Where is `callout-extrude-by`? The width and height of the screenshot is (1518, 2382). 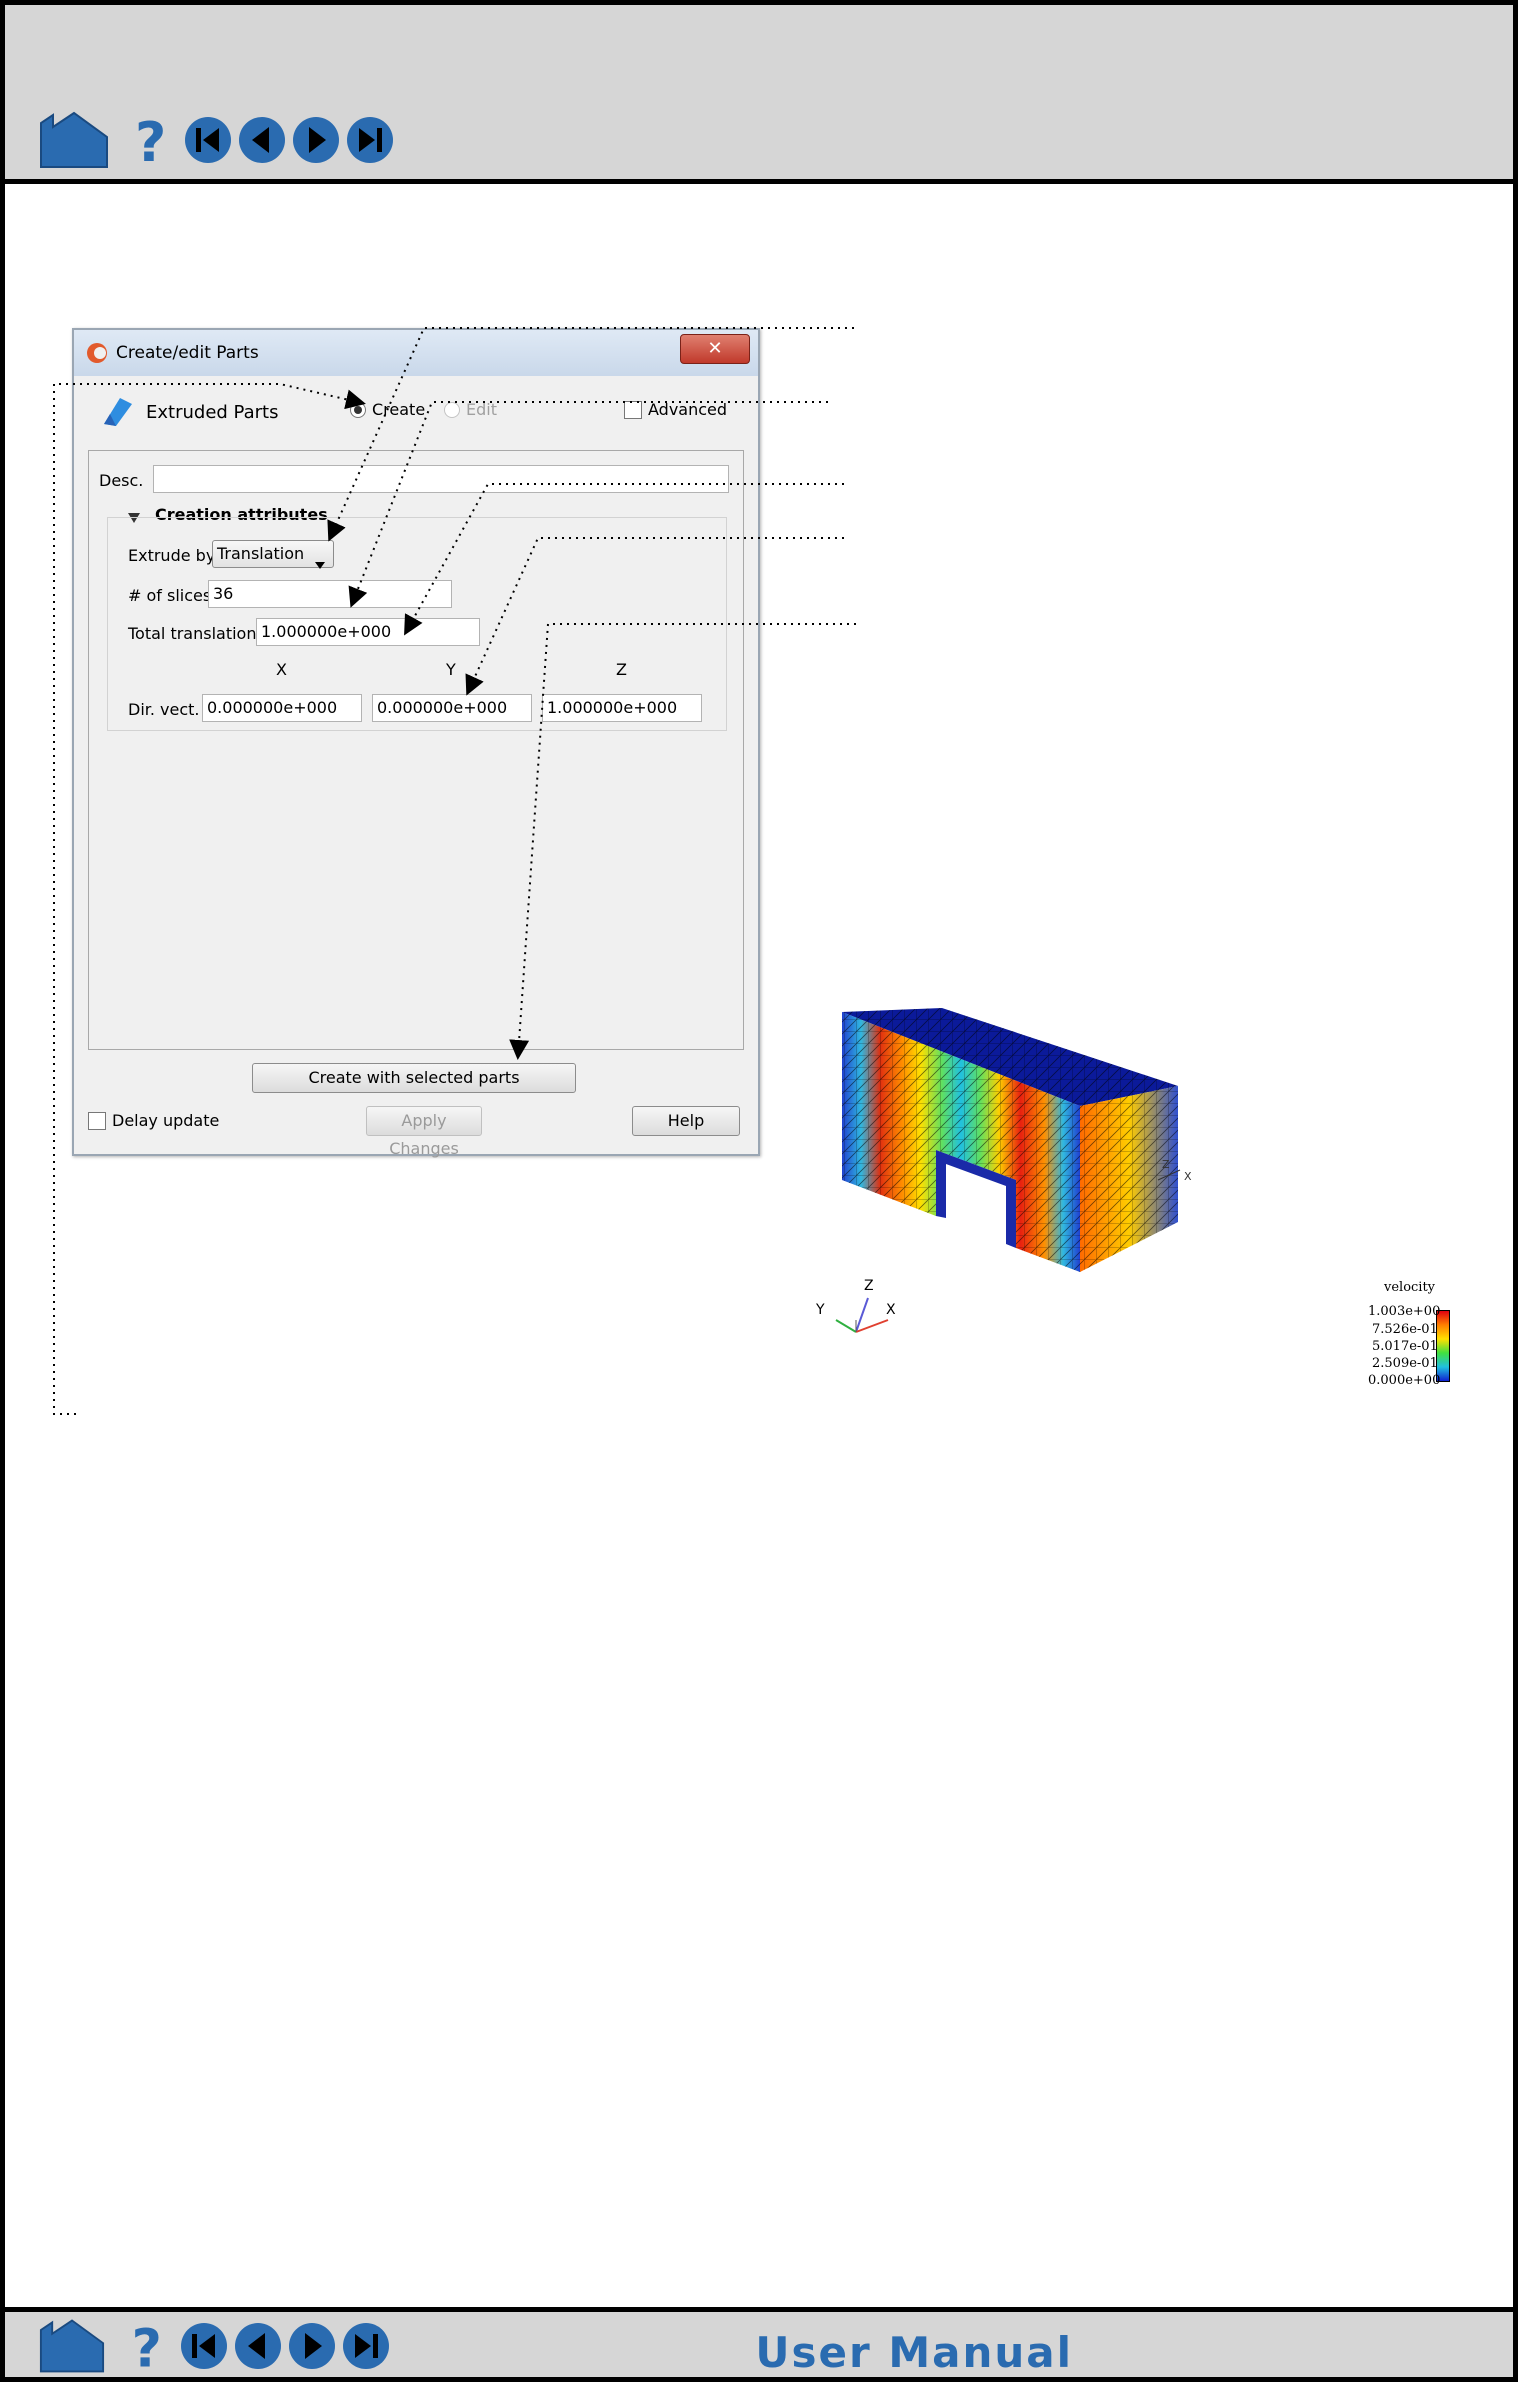 callout-extrude-by is located at coordinates (590, 434).